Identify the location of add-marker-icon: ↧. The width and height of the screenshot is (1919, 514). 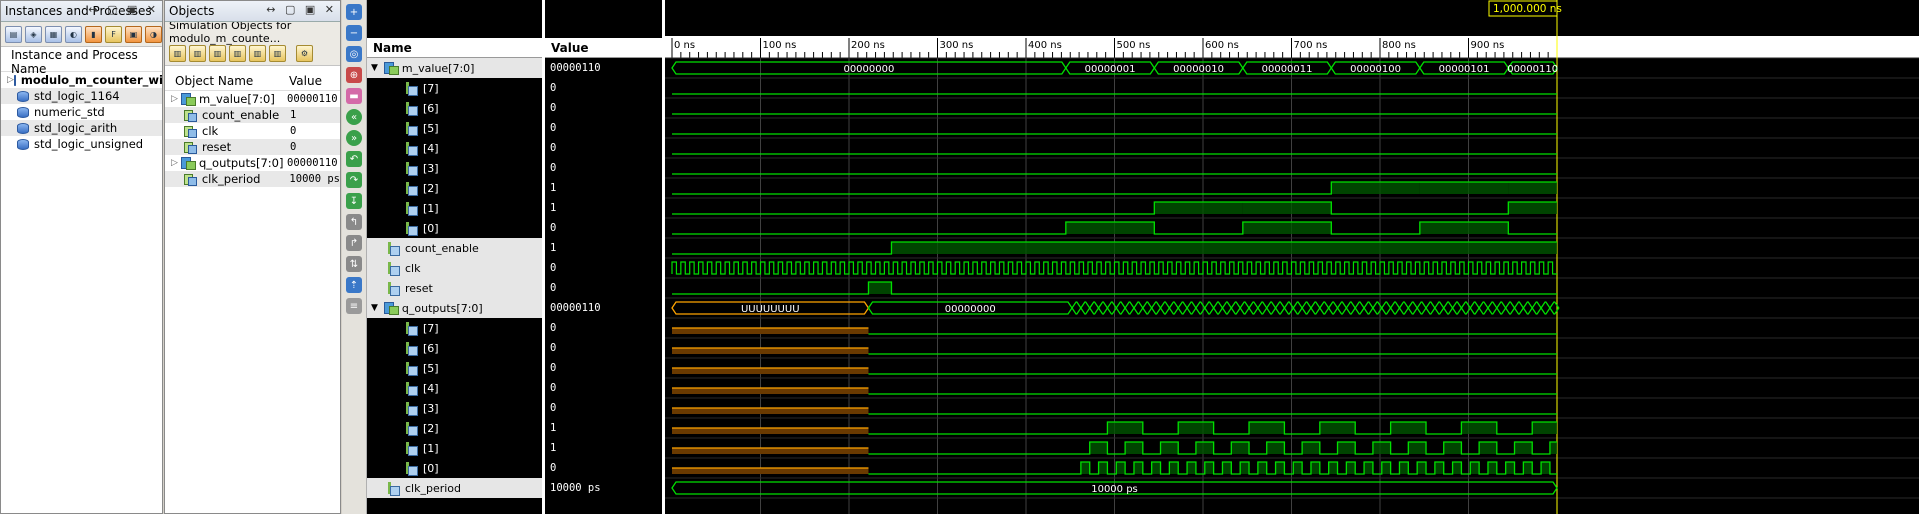
(354, 201).